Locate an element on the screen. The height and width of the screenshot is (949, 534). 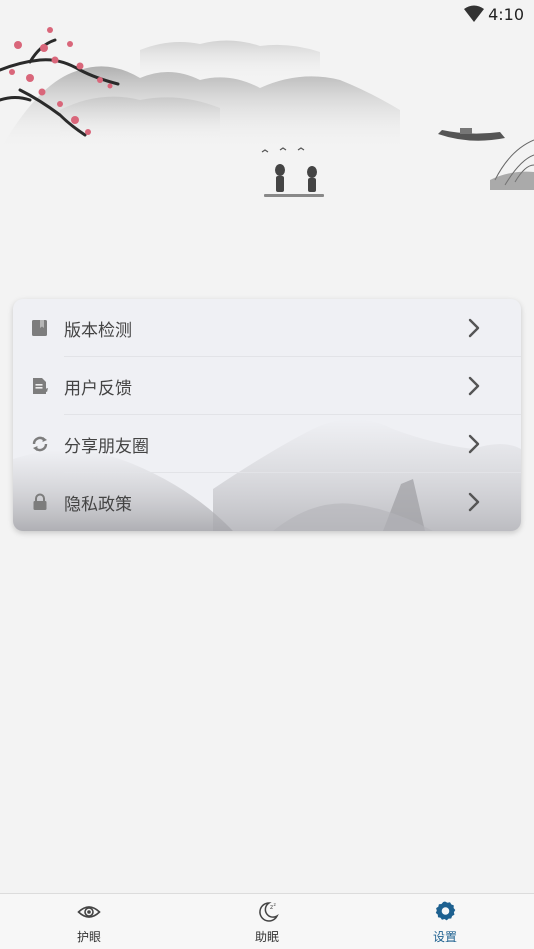
lock-icon is located at coordinates (40, 501).